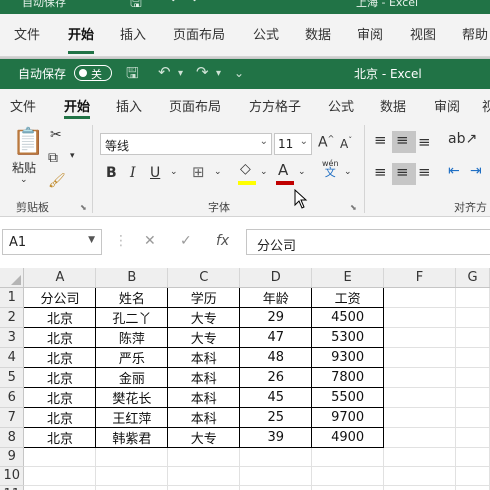  I want to click on cell-e3: 5300, so click(348, 337).